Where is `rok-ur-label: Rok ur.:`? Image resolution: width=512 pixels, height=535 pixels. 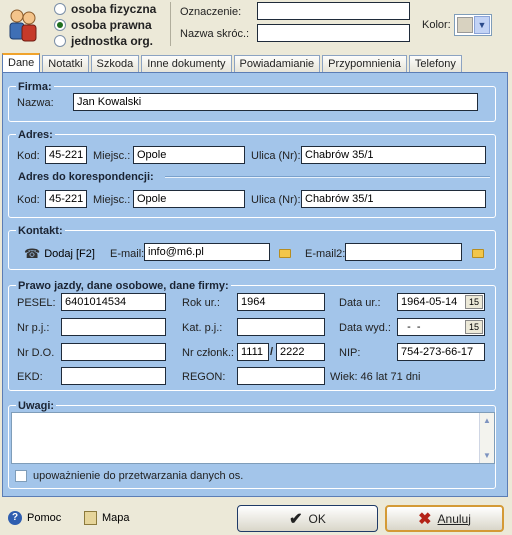
rok-ur-label: Rok ur.: is located at coordinates (201, 303).